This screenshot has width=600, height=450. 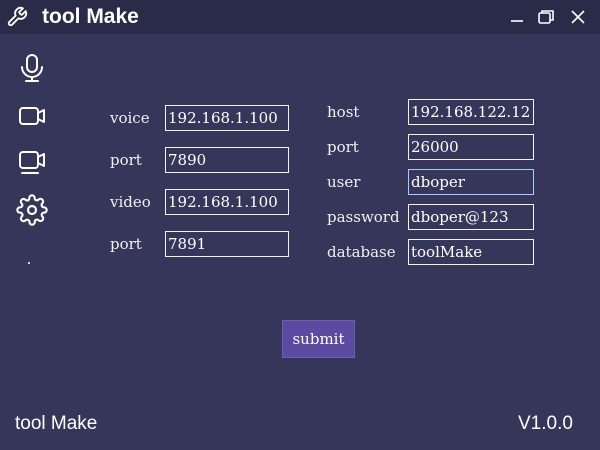 I want to click on video-chat-icon, so click(x=32, y=162).